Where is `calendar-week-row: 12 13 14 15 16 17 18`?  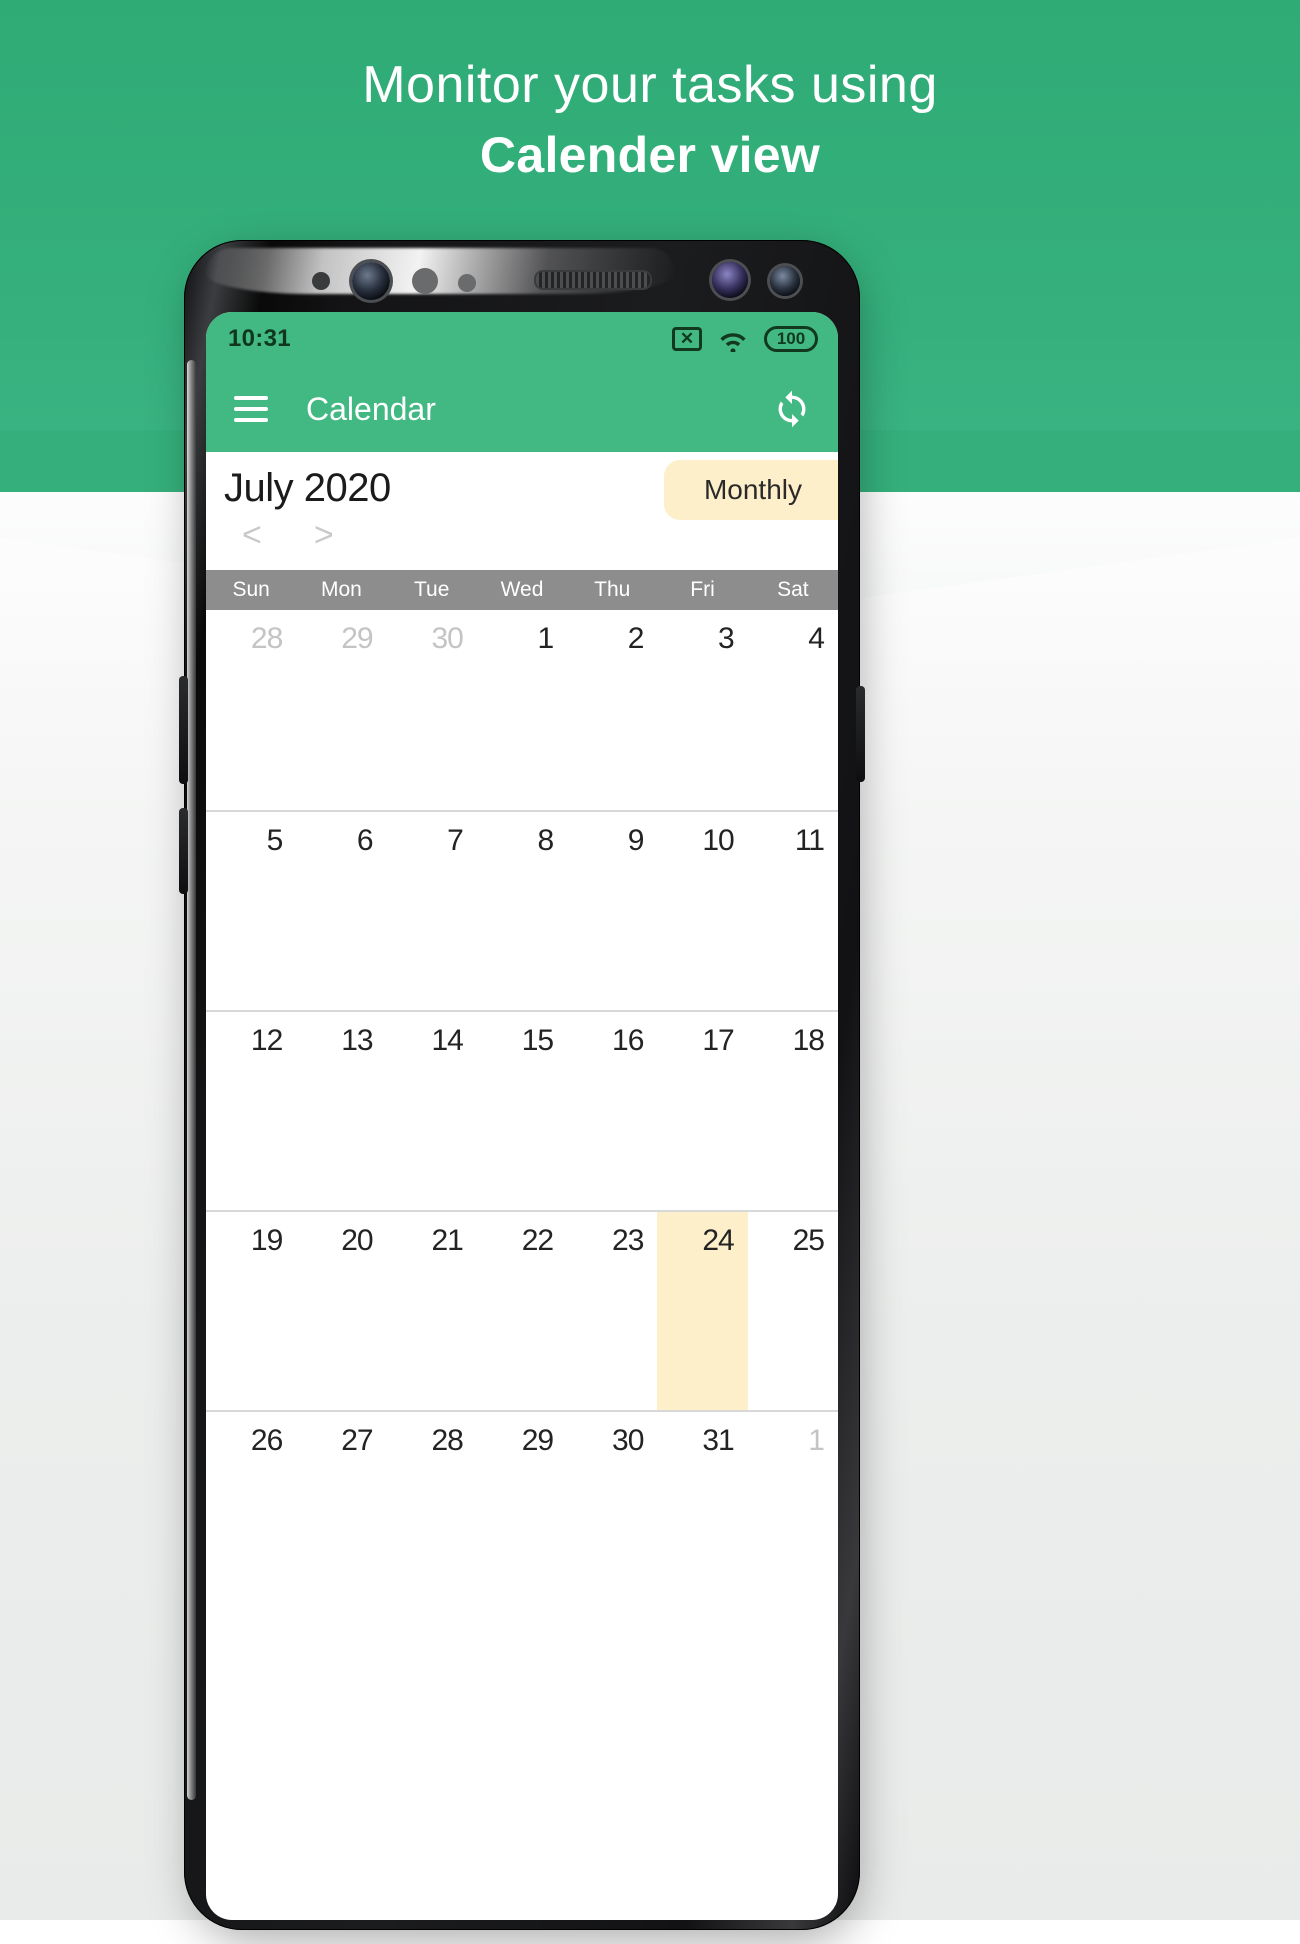
calendar-week-row: 12 13 14 15 16 17 18 is located at coordinates (522, 1110).